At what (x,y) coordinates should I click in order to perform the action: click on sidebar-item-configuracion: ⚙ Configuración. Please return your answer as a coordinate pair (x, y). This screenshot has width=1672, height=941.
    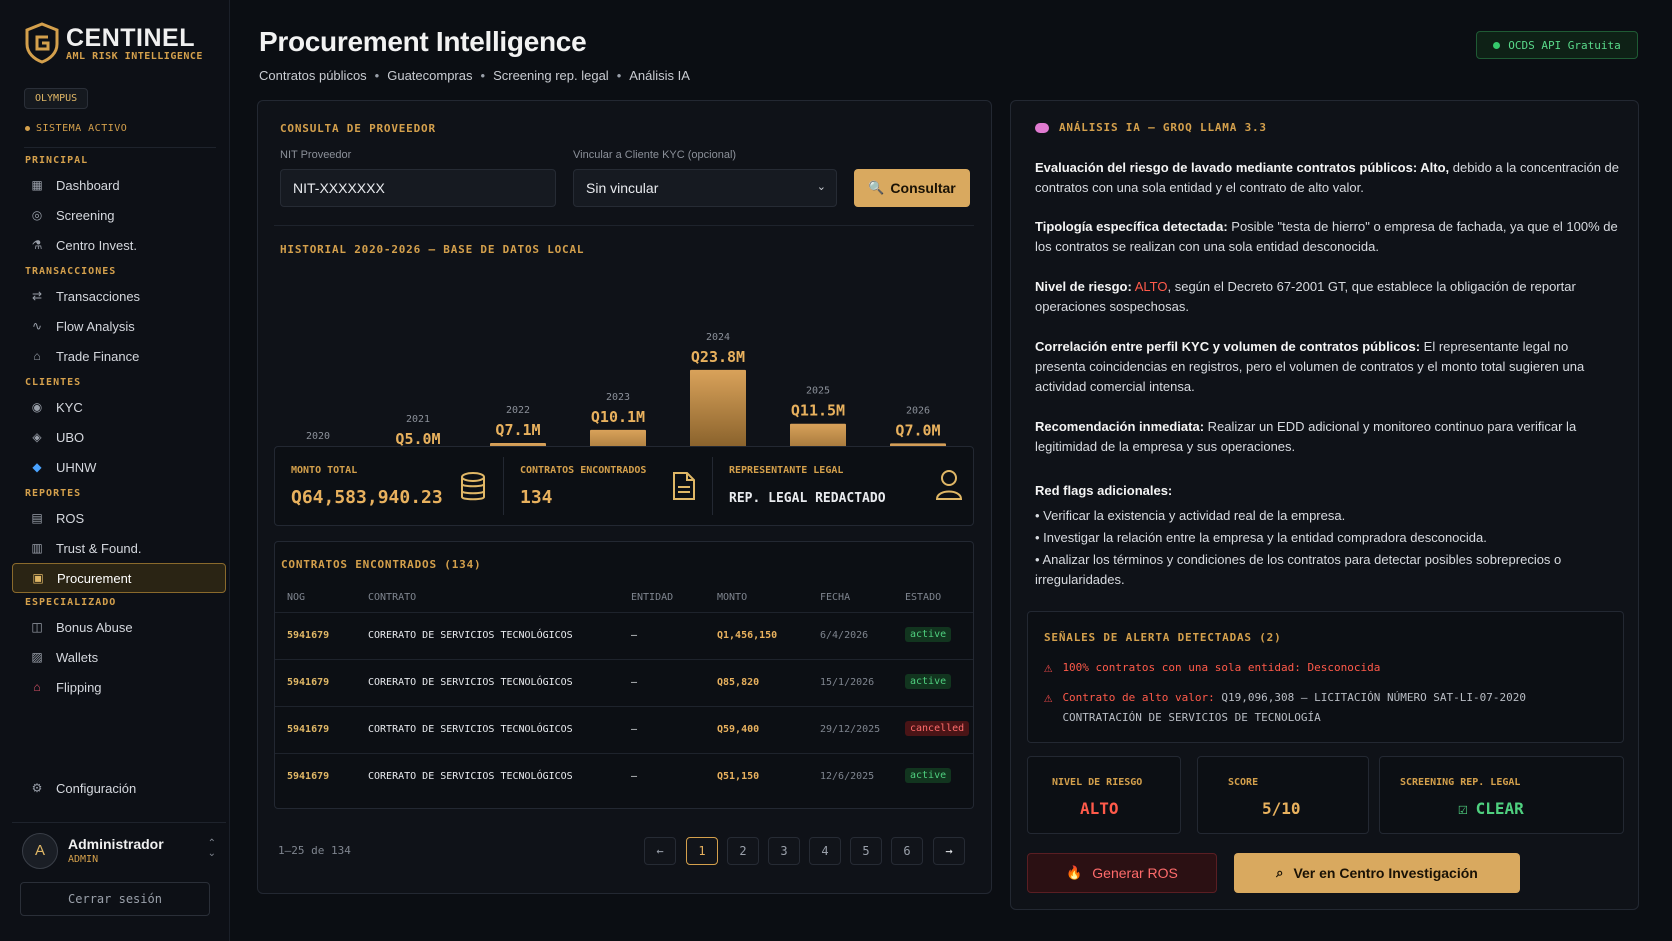
    Looking at the image, I should click on (119, 788).